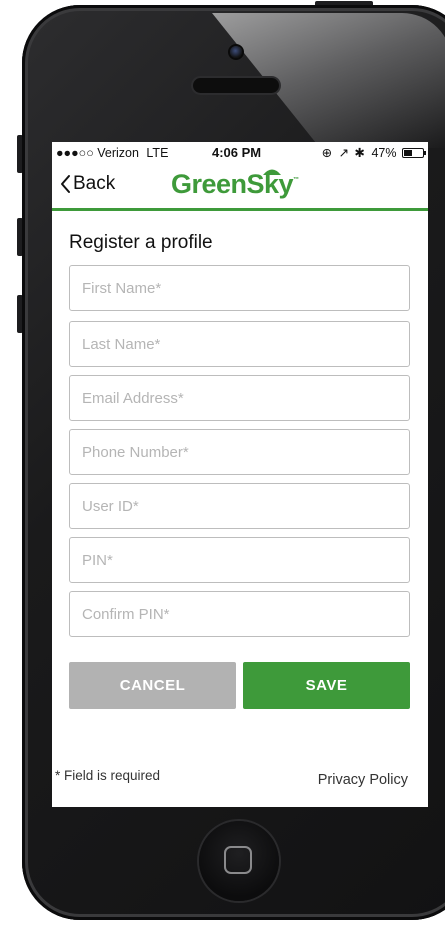  I want to click on orientation-lock-icon: ⊕, so click(327, 153).